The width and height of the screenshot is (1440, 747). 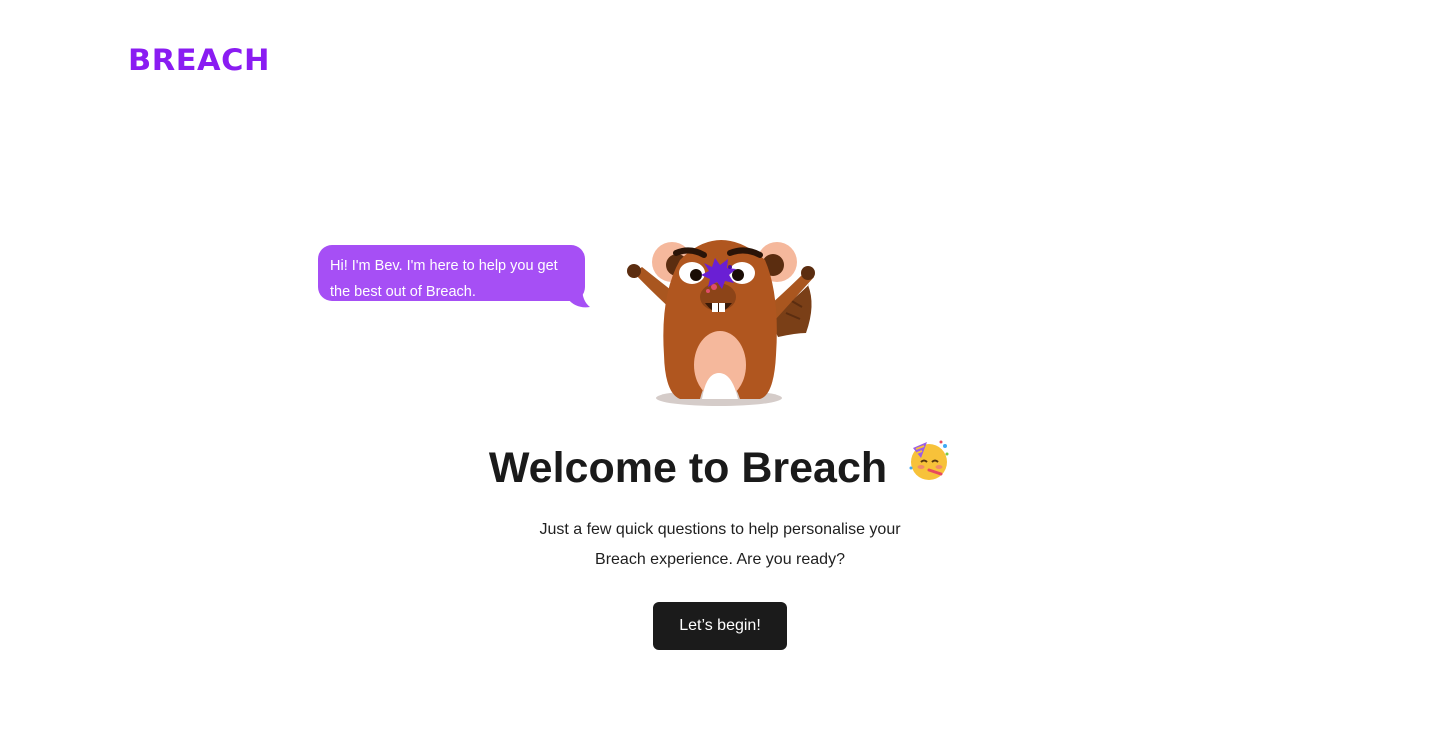 What do you see at coordinates (579, 297) in the screenshot?
I see `speech-bubble-tail` at bounding box center [579, 297].